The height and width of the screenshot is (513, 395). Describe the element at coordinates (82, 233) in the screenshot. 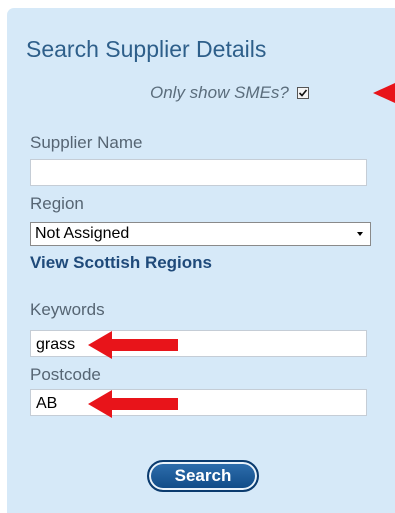

I see `region-selected-value: Not Assigned` at that location.